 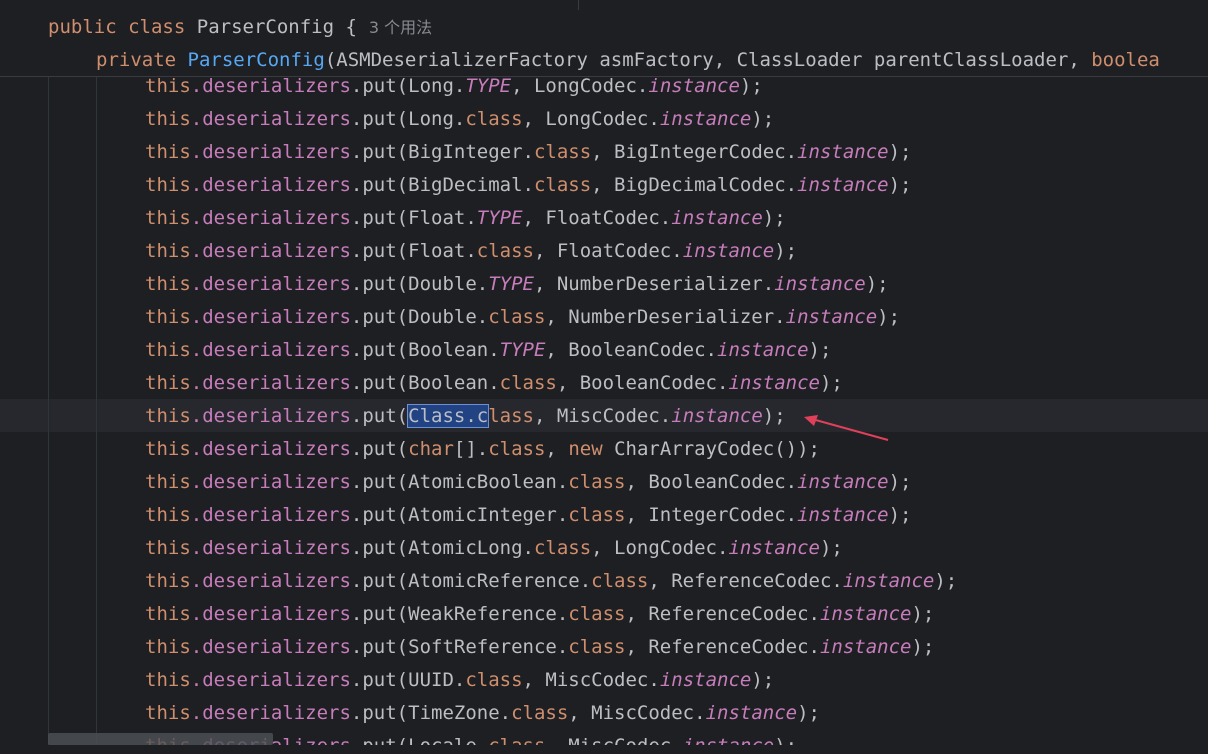 I want to click on key-type: AtomicInteger., so click(x=488, y=515).